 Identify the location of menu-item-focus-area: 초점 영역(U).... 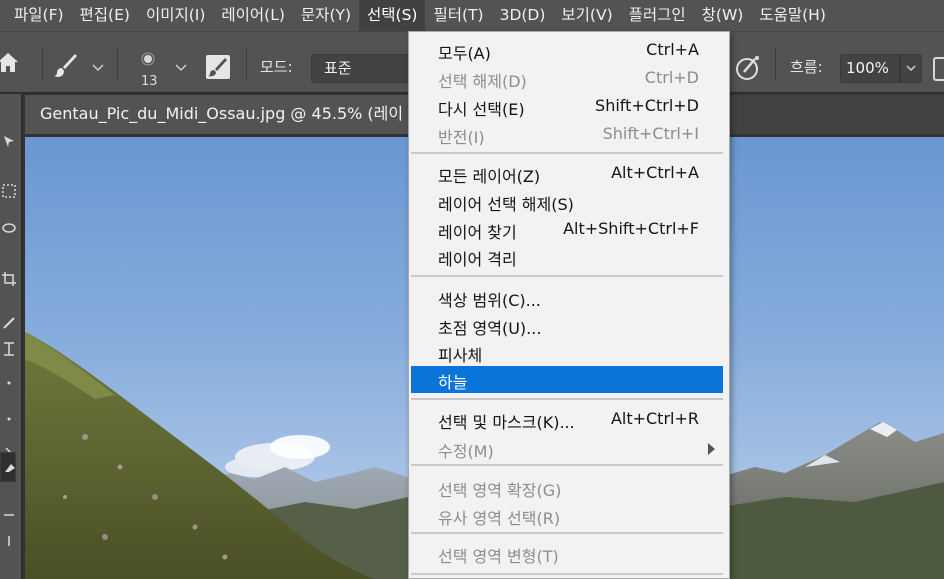
(567, 325).